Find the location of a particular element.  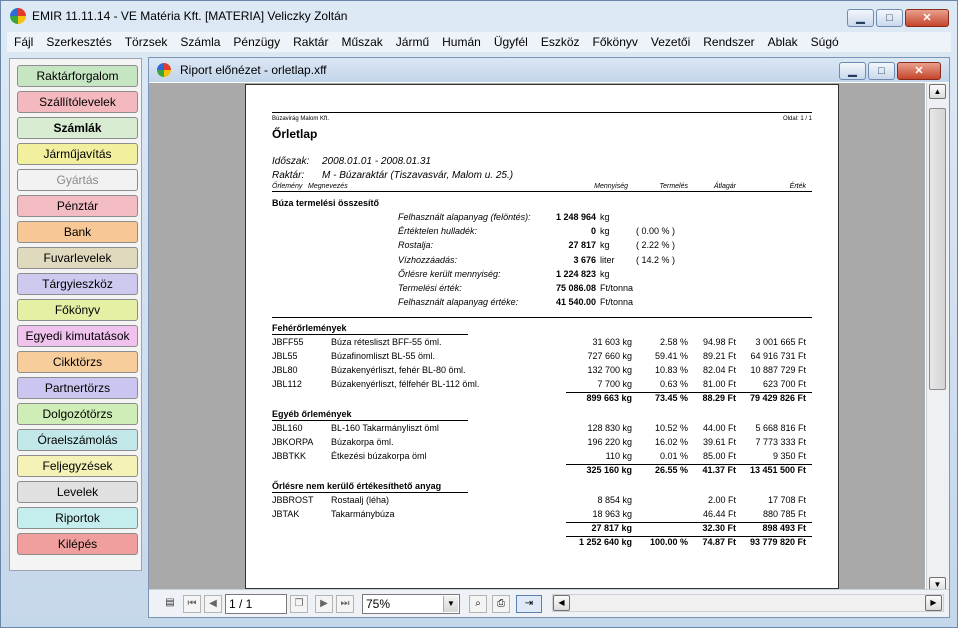

sidebar-button-12: Partnertörzs is located at coordinates (77, 388).